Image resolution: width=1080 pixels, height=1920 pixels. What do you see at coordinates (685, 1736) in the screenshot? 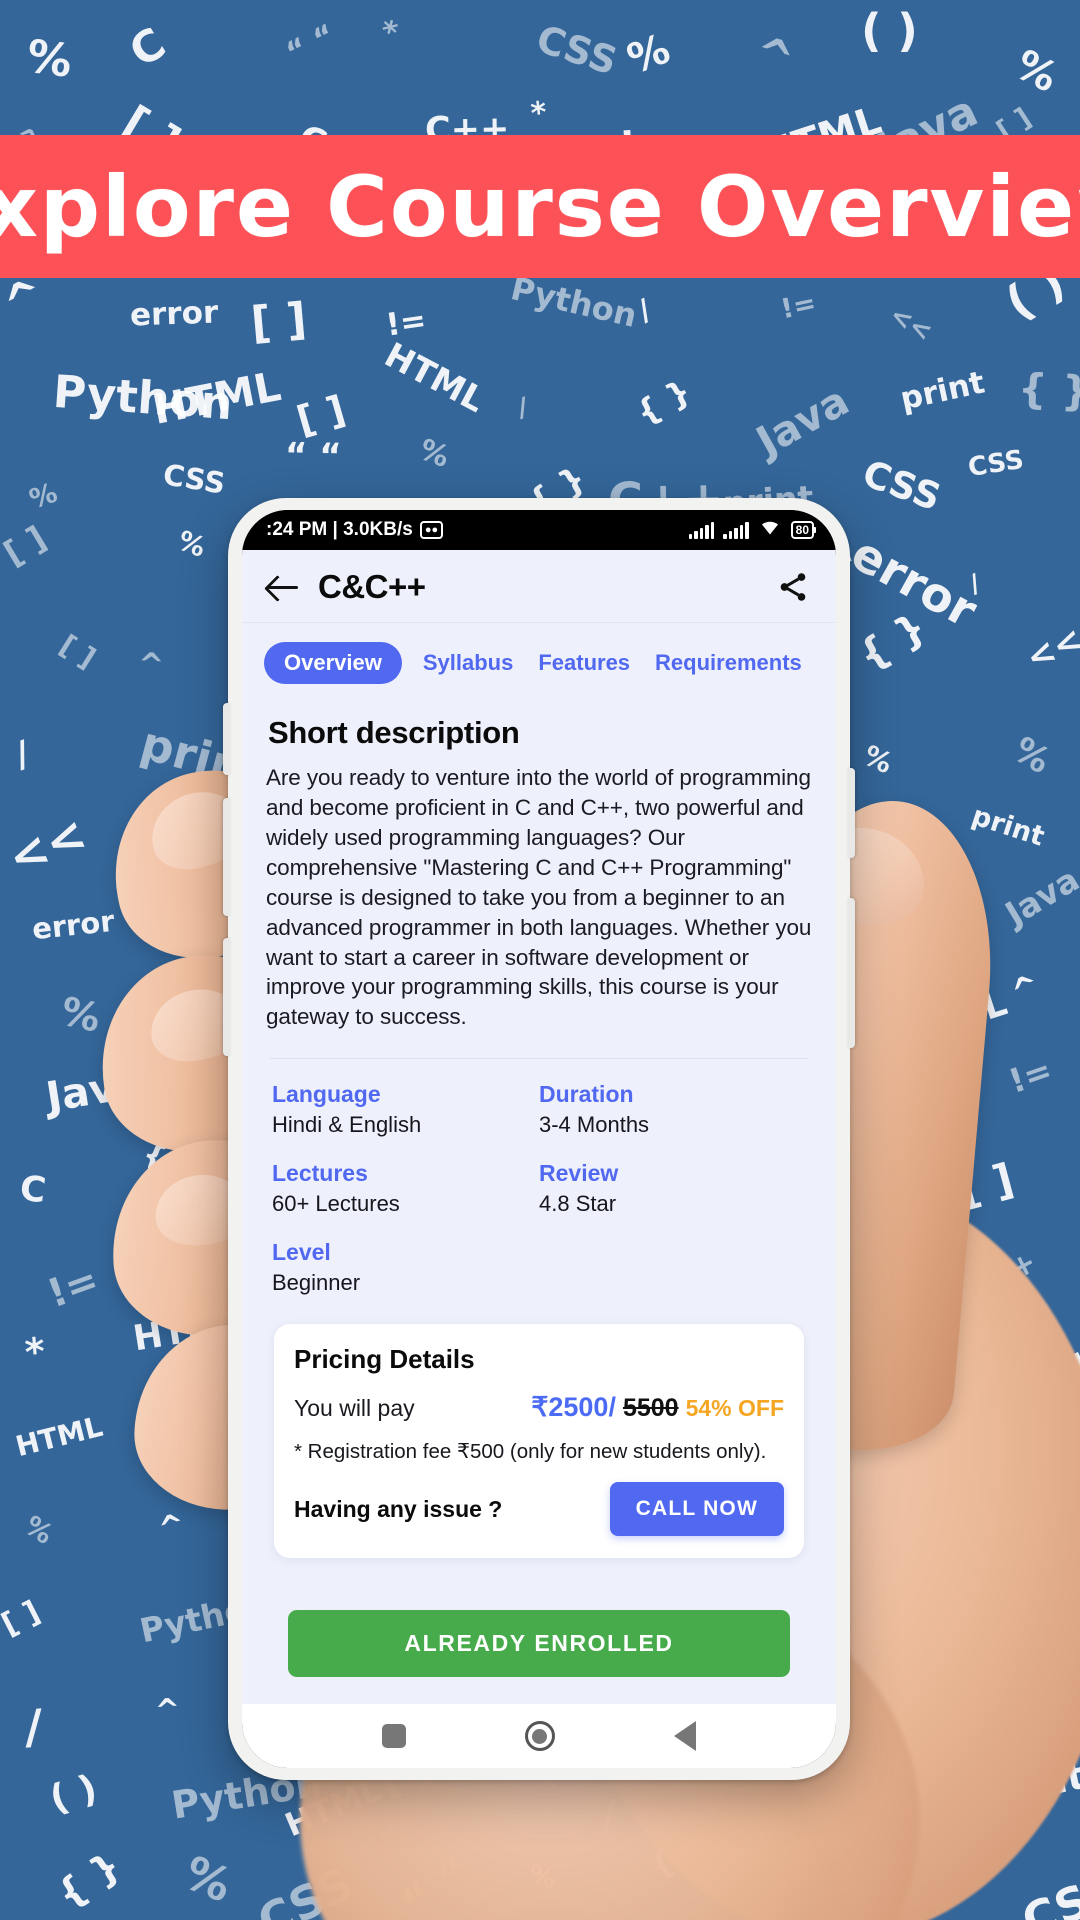
I see `triangle-back-icon` at bounding box center [685, 1736].